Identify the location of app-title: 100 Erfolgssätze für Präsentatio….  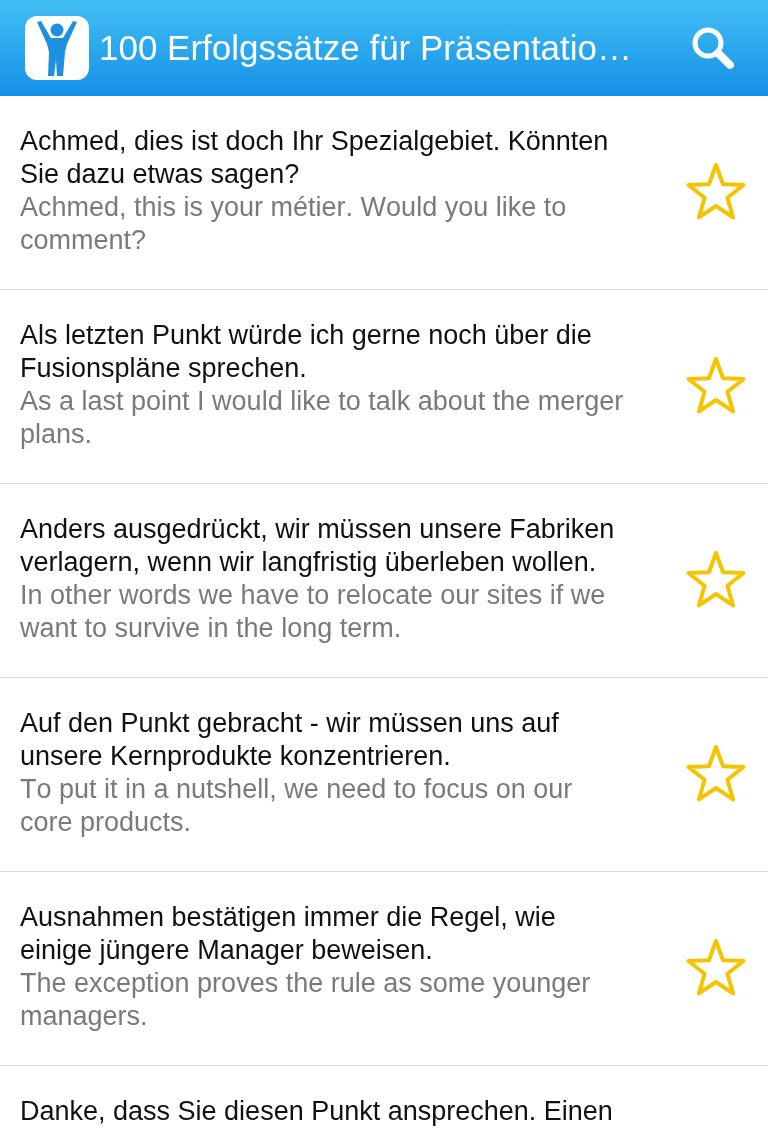
(366, 48).